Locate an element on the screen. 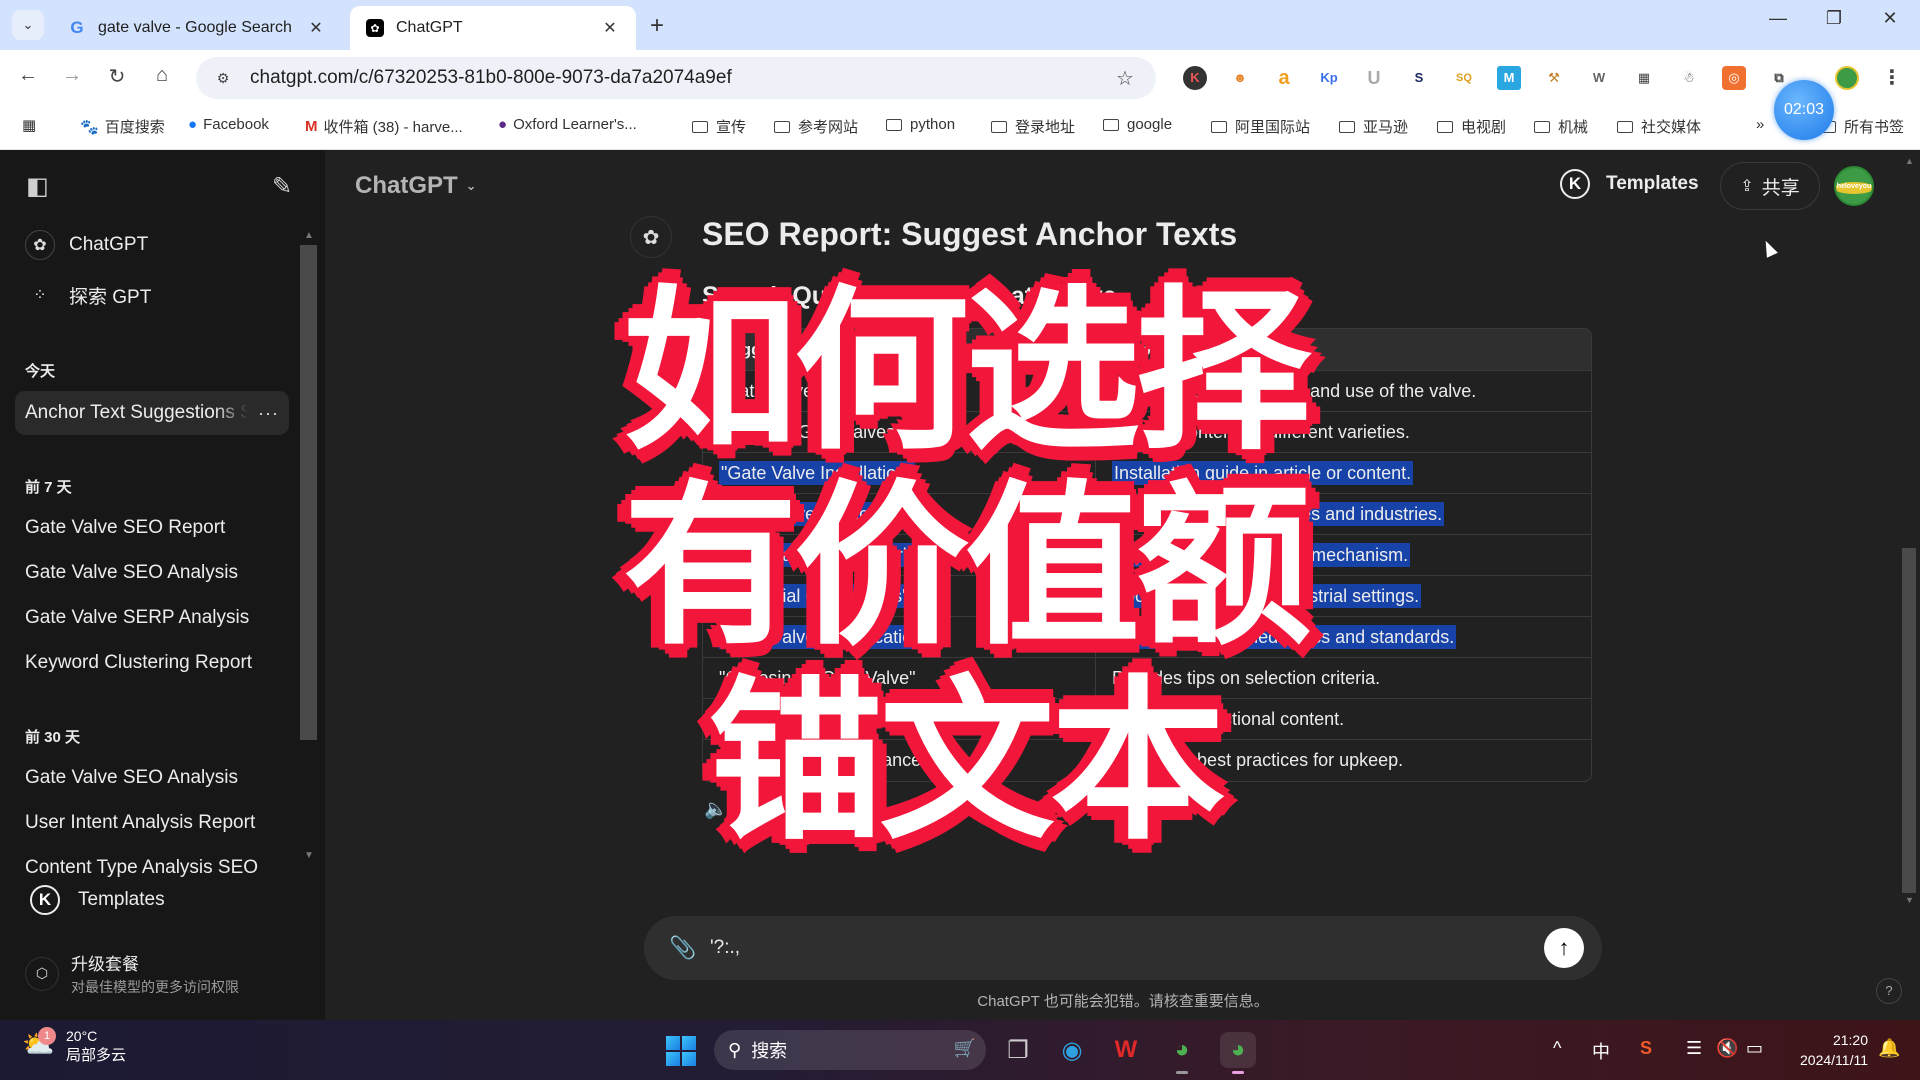 Image resolution: width=1920 pixels, height=1080 pixels. extension-similarweb-icon: S is located at coordinates (1419, 78).